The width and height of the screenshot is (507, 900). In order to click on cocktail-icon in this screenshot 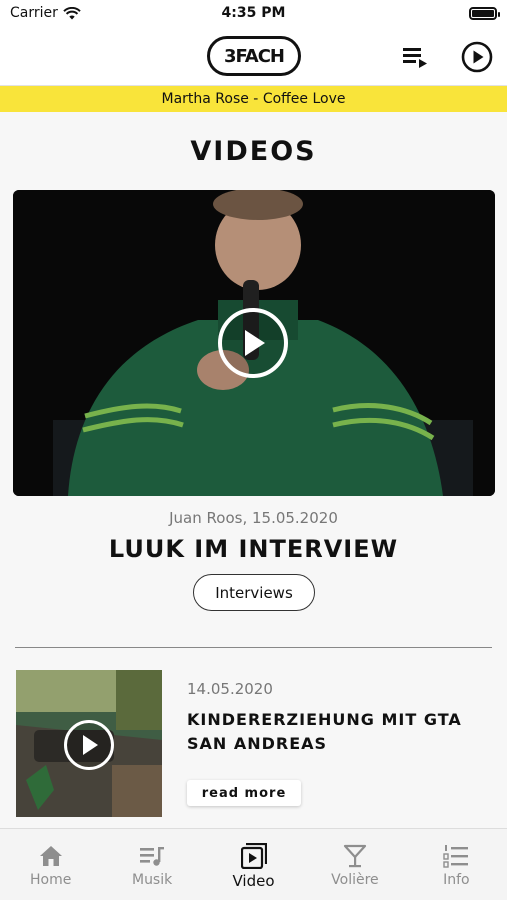, I will do `click(355, 856)`.